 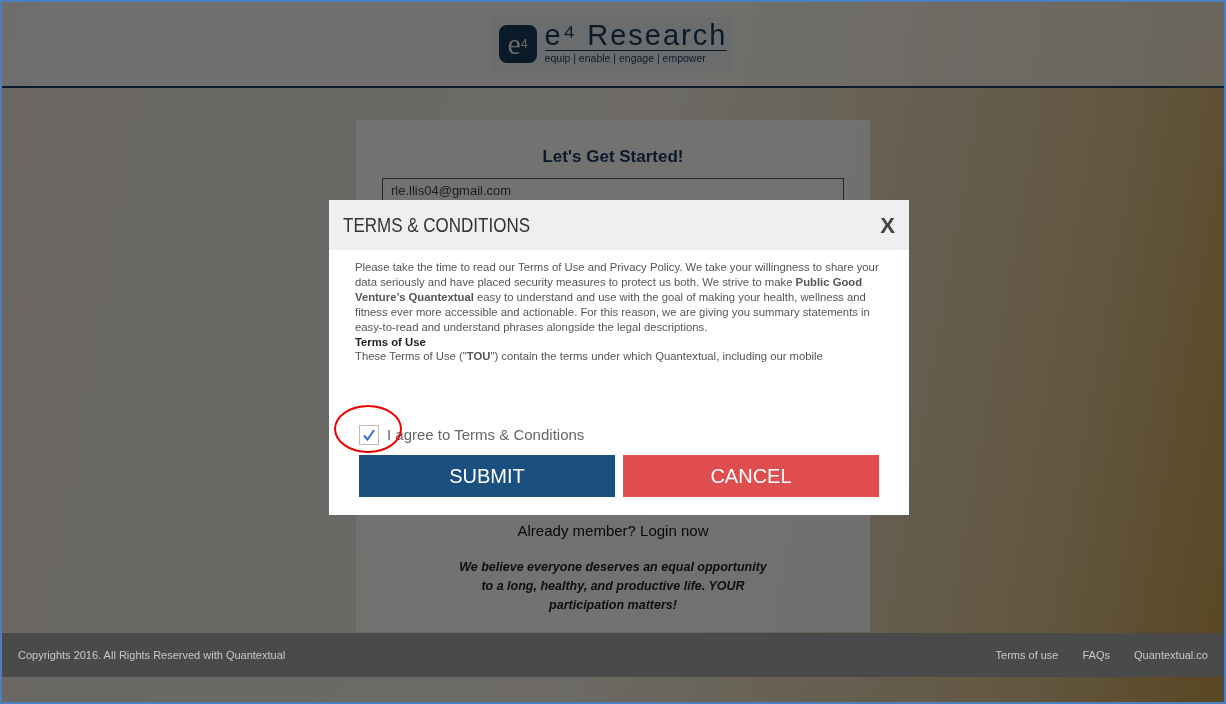 I want to click on agree-checkbox, so click(x=369, y=435).